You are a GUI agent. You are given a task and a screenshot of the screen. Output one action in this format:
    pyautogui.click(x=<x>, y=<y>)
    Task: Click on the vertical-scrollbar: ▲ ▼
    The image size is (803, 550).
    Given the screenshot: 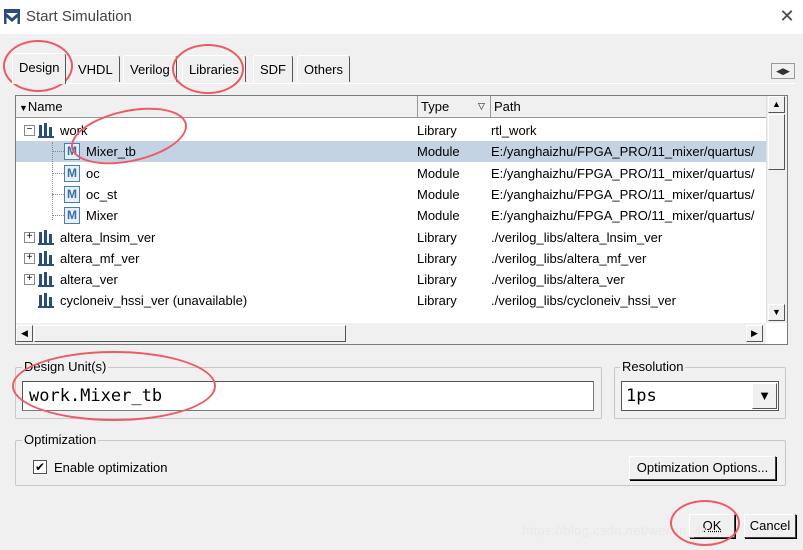 What is the action you would take?
    pyautogui.click(x=776, y=209)
    